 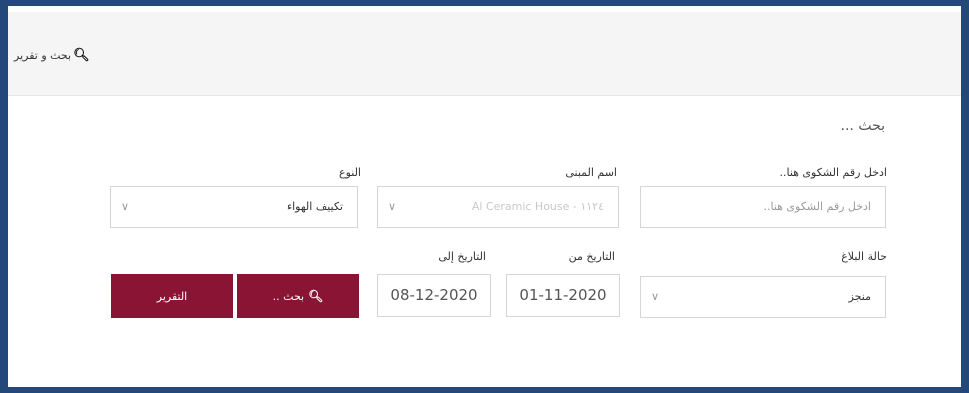 I want to click on date-from-value: 01-11-2020, so click(x=563, y=295).